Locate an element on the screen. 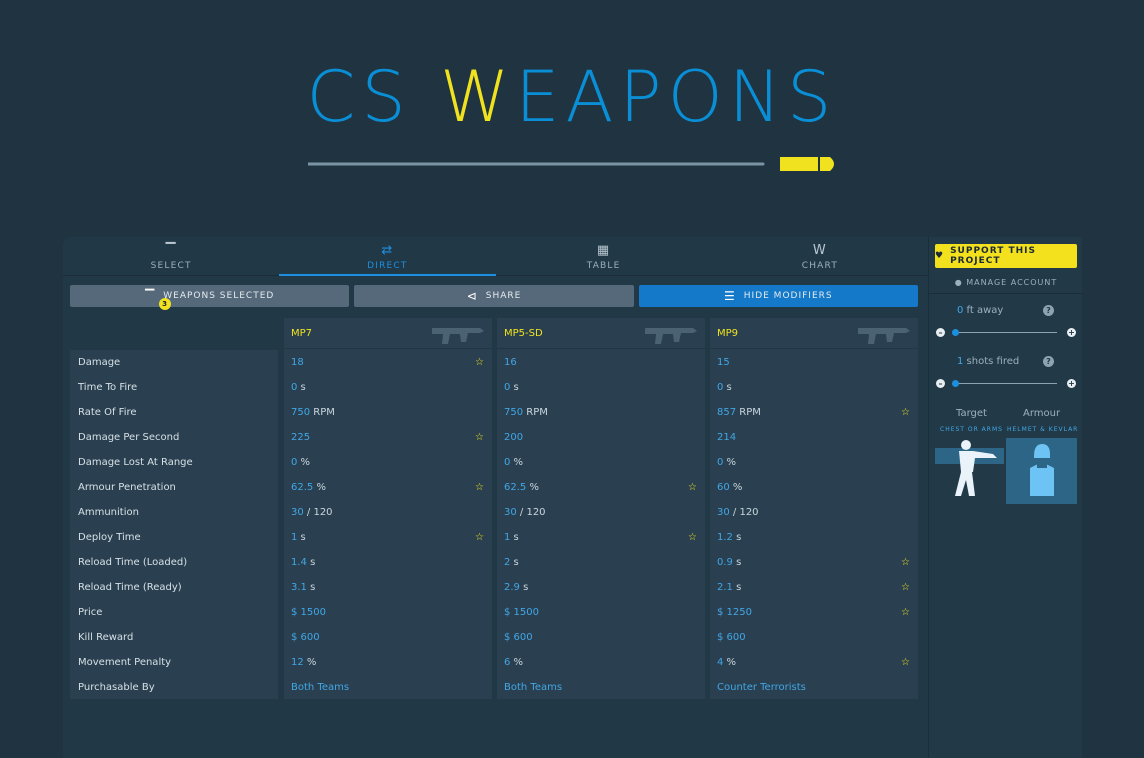  weapons-selected-button: ▔ 3 WEAPONS SELECTED is located at coordinates (210, 297).